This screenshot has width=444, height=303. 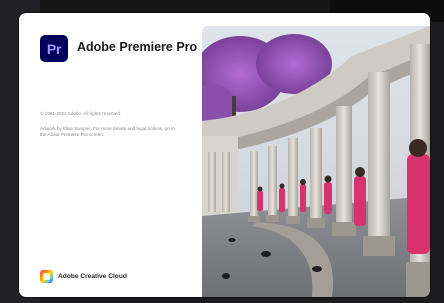 I want to click on app-name: Adobe Premiere Pro, so click(x=137, y=47).